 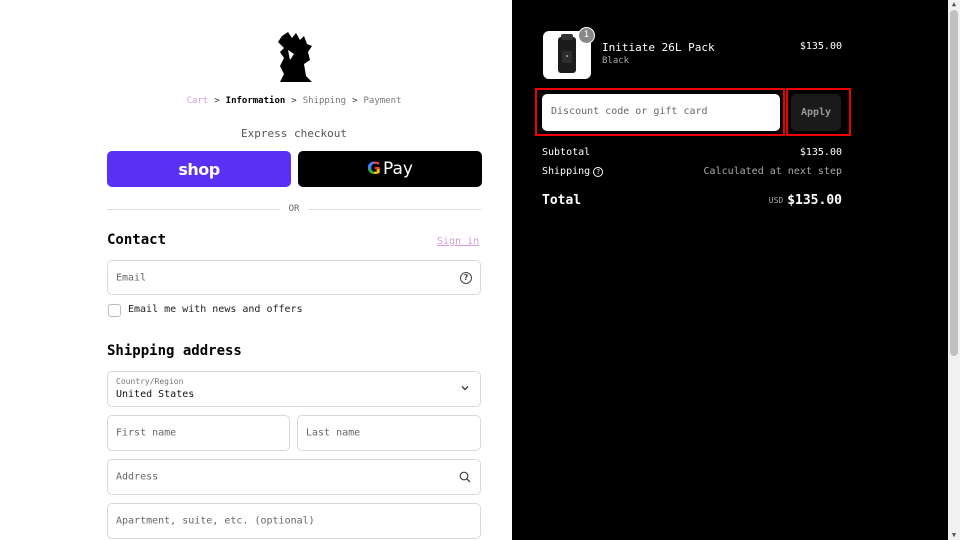 I want to click on contact-heading: Contact, so click(x=137, y=240).